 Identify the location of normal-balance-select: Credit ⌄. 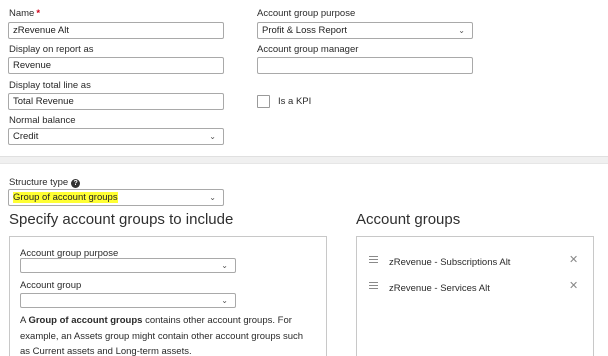
(116, 136).